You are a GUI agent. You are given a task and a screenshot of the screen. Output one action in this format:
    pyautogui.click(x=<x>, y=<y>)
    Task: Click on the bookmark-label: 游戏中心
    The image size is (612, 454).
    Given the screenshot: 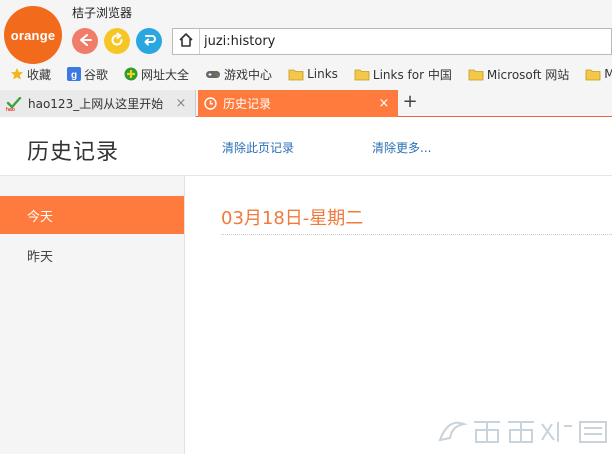 What is the action you would take?
    pyautogui.click(x=248, y=74)
    